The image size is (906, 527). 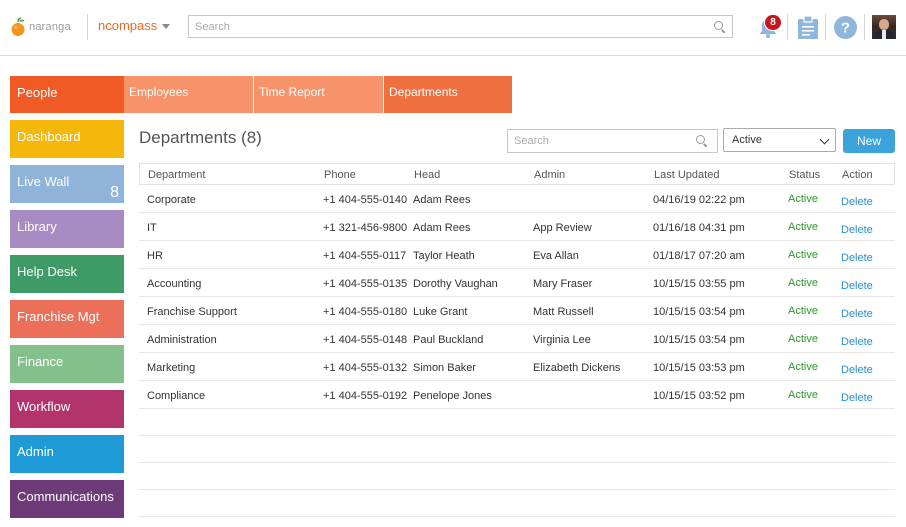 I want to click on clipboard-icon, so click(x=808, y=28).